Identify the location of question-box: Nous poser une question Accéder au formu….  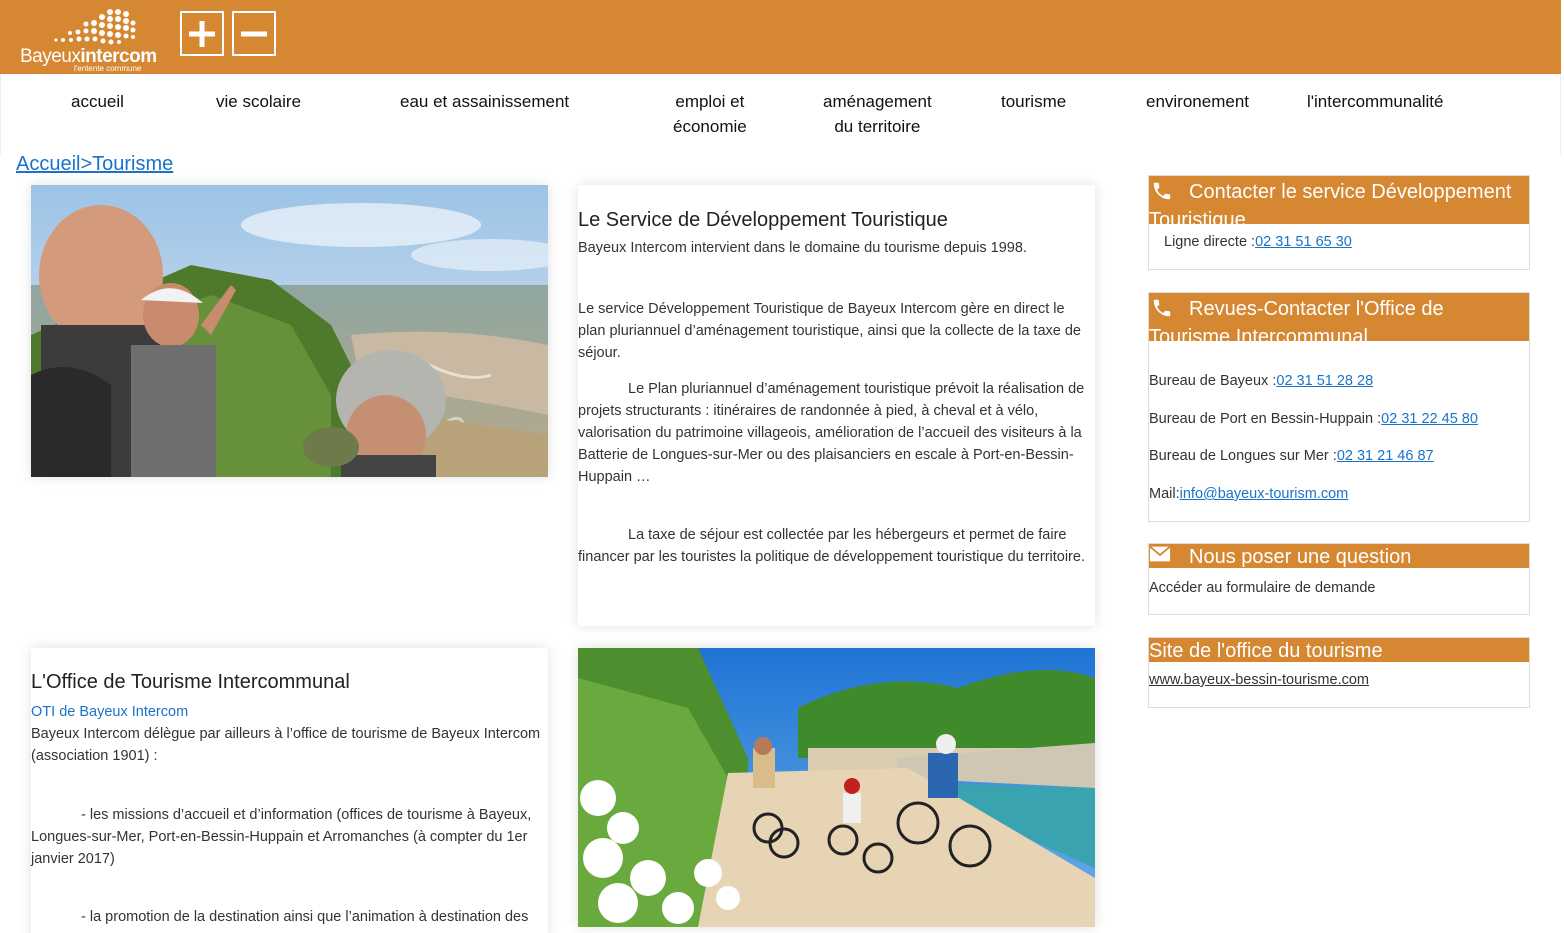
(1339, 579).